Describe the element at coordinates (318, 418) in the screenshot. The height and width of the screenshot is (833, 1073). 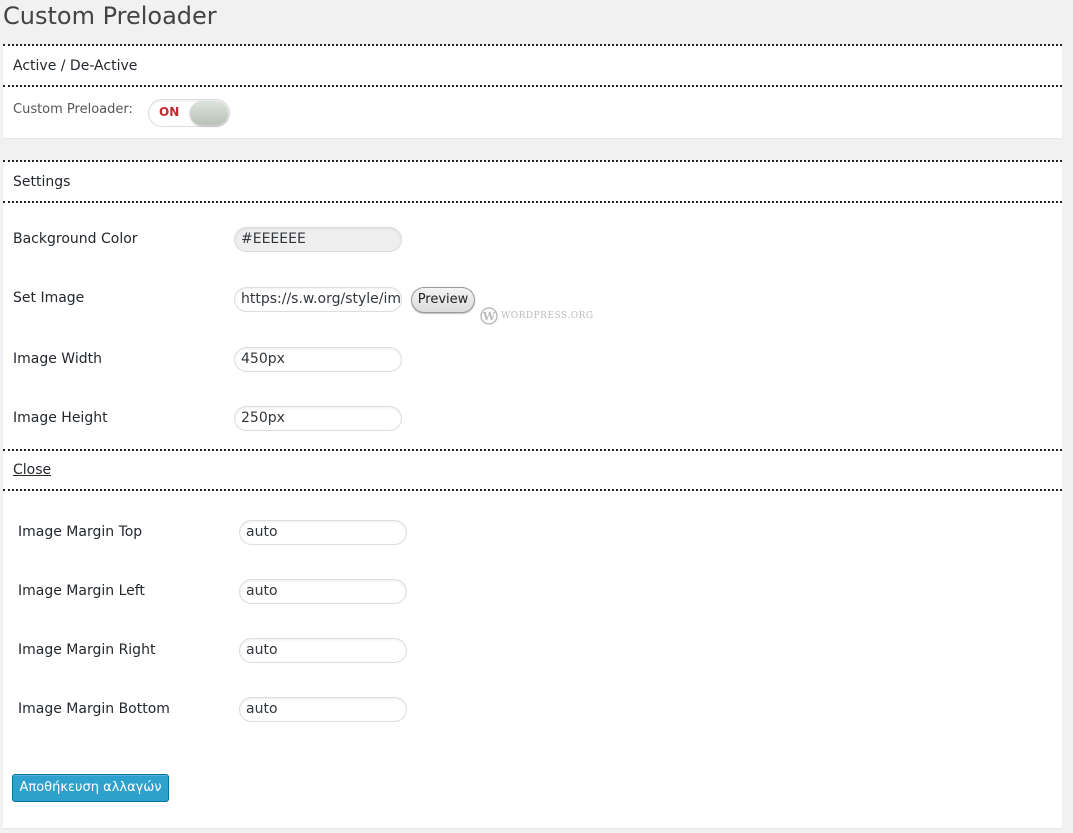
I see `image-height-input: 250px` at that location.